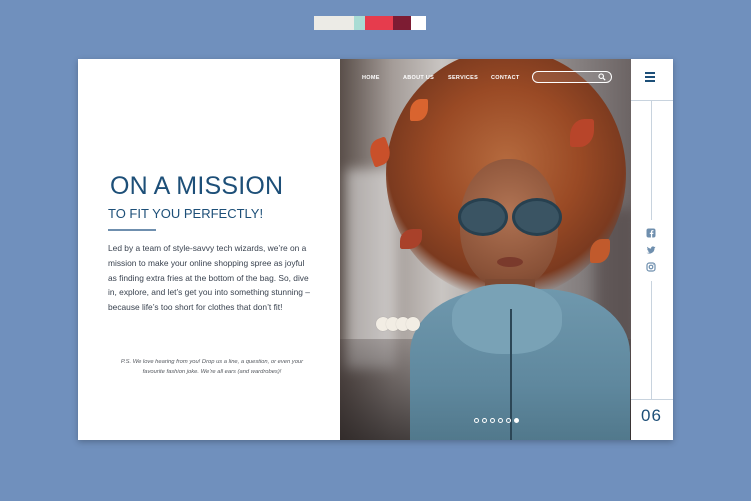 The height and width of the screenshot is (501, 751). I want to click on jacket-collar, so click(507, 319).